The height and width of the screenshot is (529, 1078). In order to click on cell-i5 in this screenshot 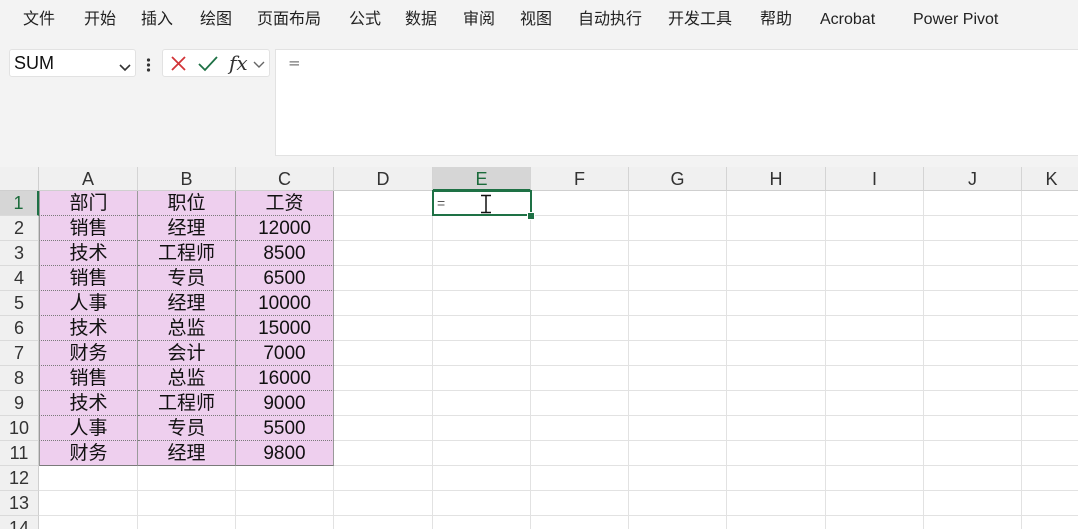, I will do `click(875, 303)`.